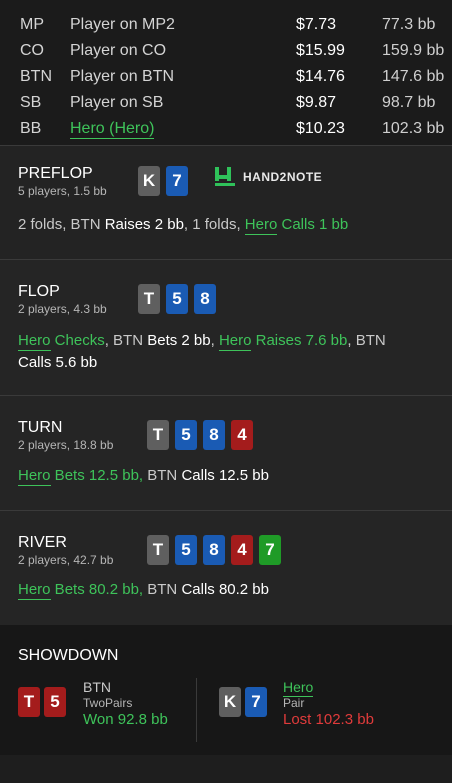 Image resolution: width=452 pixels, height=783 pixels. I want to click on action-text: ,, so click(214, 340).